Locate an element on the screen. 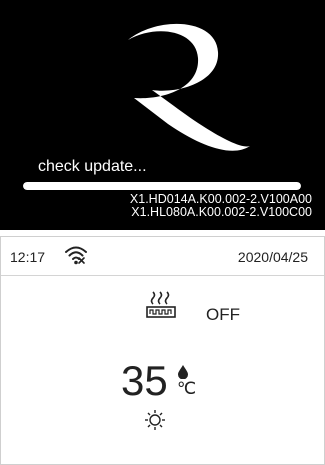 This screenshot has height=465, width=325. update-progress-fill is located at coordinates (162, 186).